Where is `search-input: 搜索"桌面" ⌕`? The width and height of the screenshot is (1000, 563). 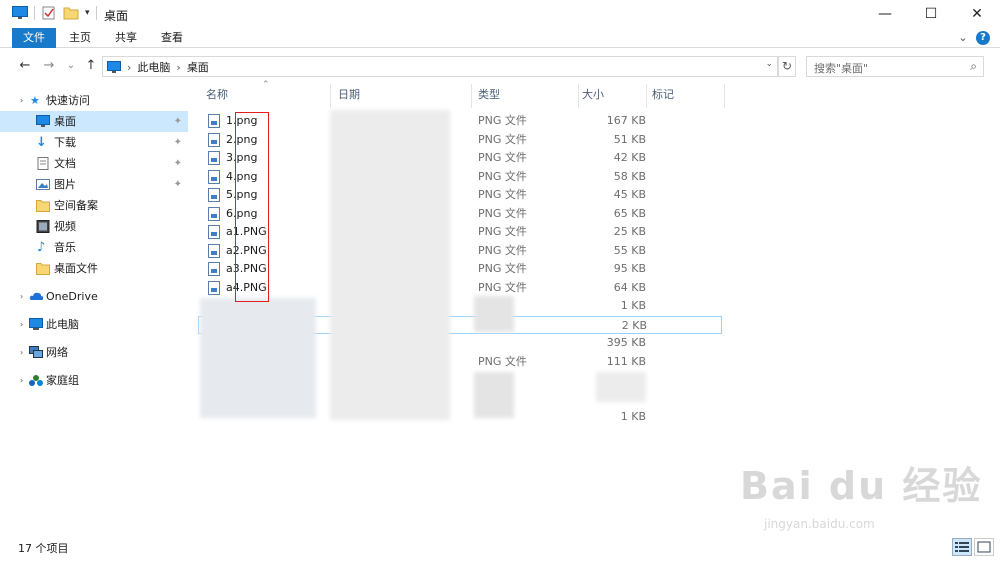
search-input: 搜索"桌面" ⌕ is located at coordinates (895, 66).